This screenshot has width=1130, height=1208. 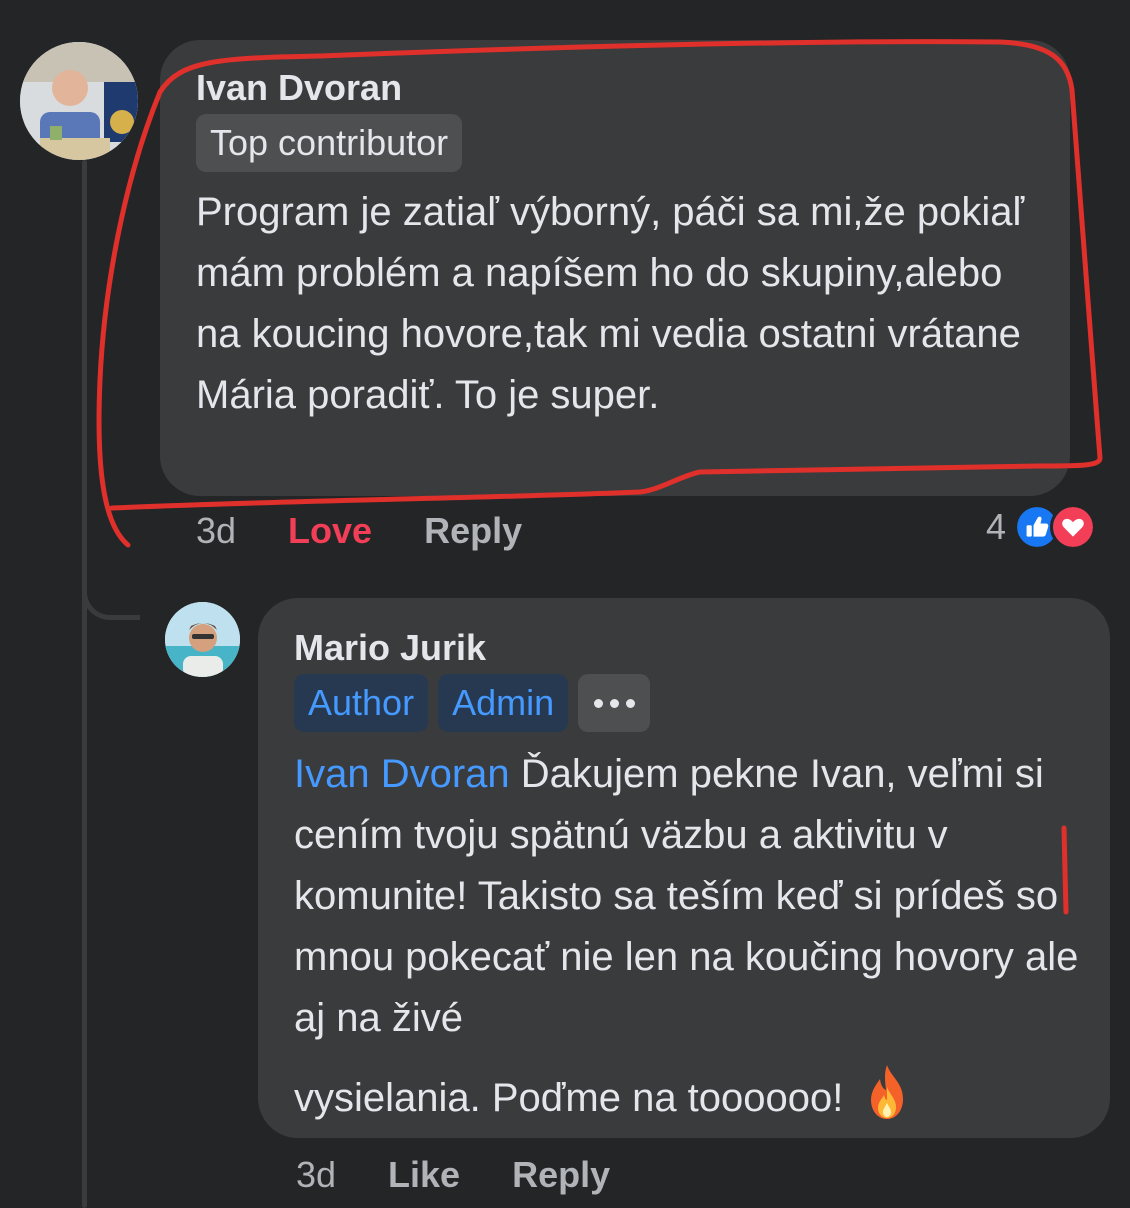 What do you see at coordinates (316, 1175) in the screenshot?
I see `reply-timestamp: 3d` at bounding box center [316, 1175].